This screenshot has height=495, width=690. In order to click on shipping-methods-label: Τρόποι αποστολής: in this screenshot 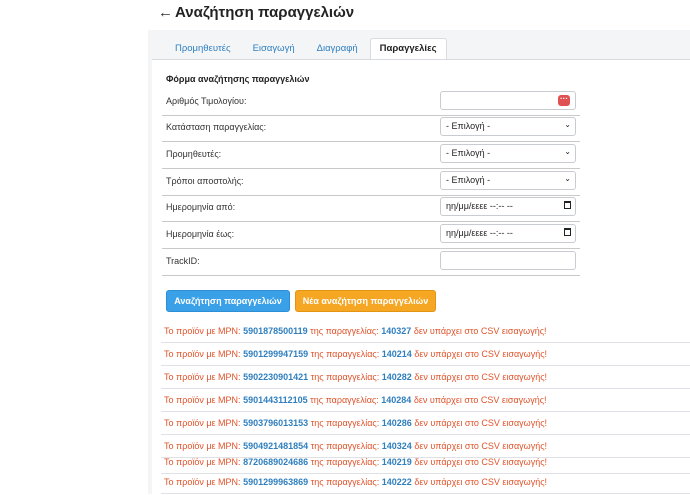, I will do `click(205, 181)`.